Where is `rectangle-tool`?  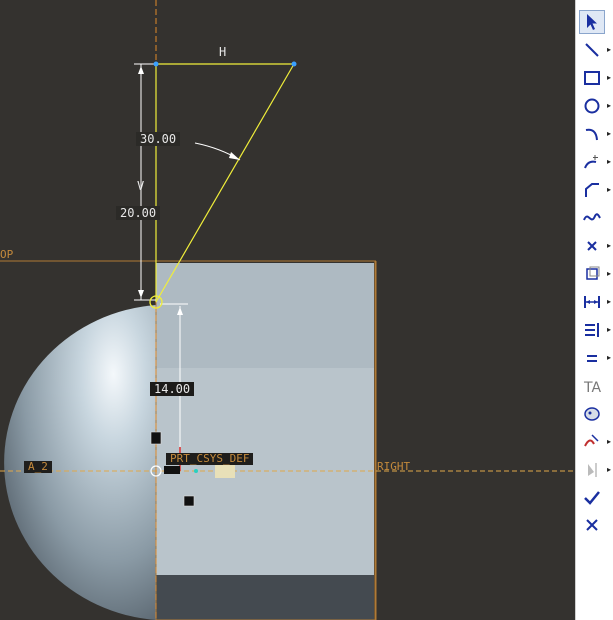 rectangle-tool is located at coordinates (592, 78).